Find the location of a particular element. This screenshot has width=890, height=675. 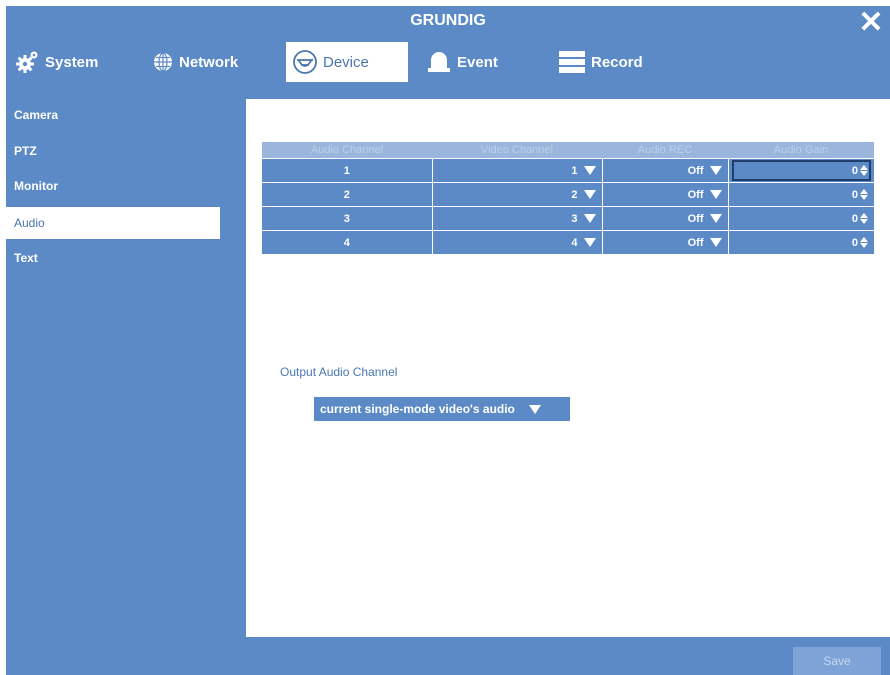

list-icon is located at coordinates (572, 62).